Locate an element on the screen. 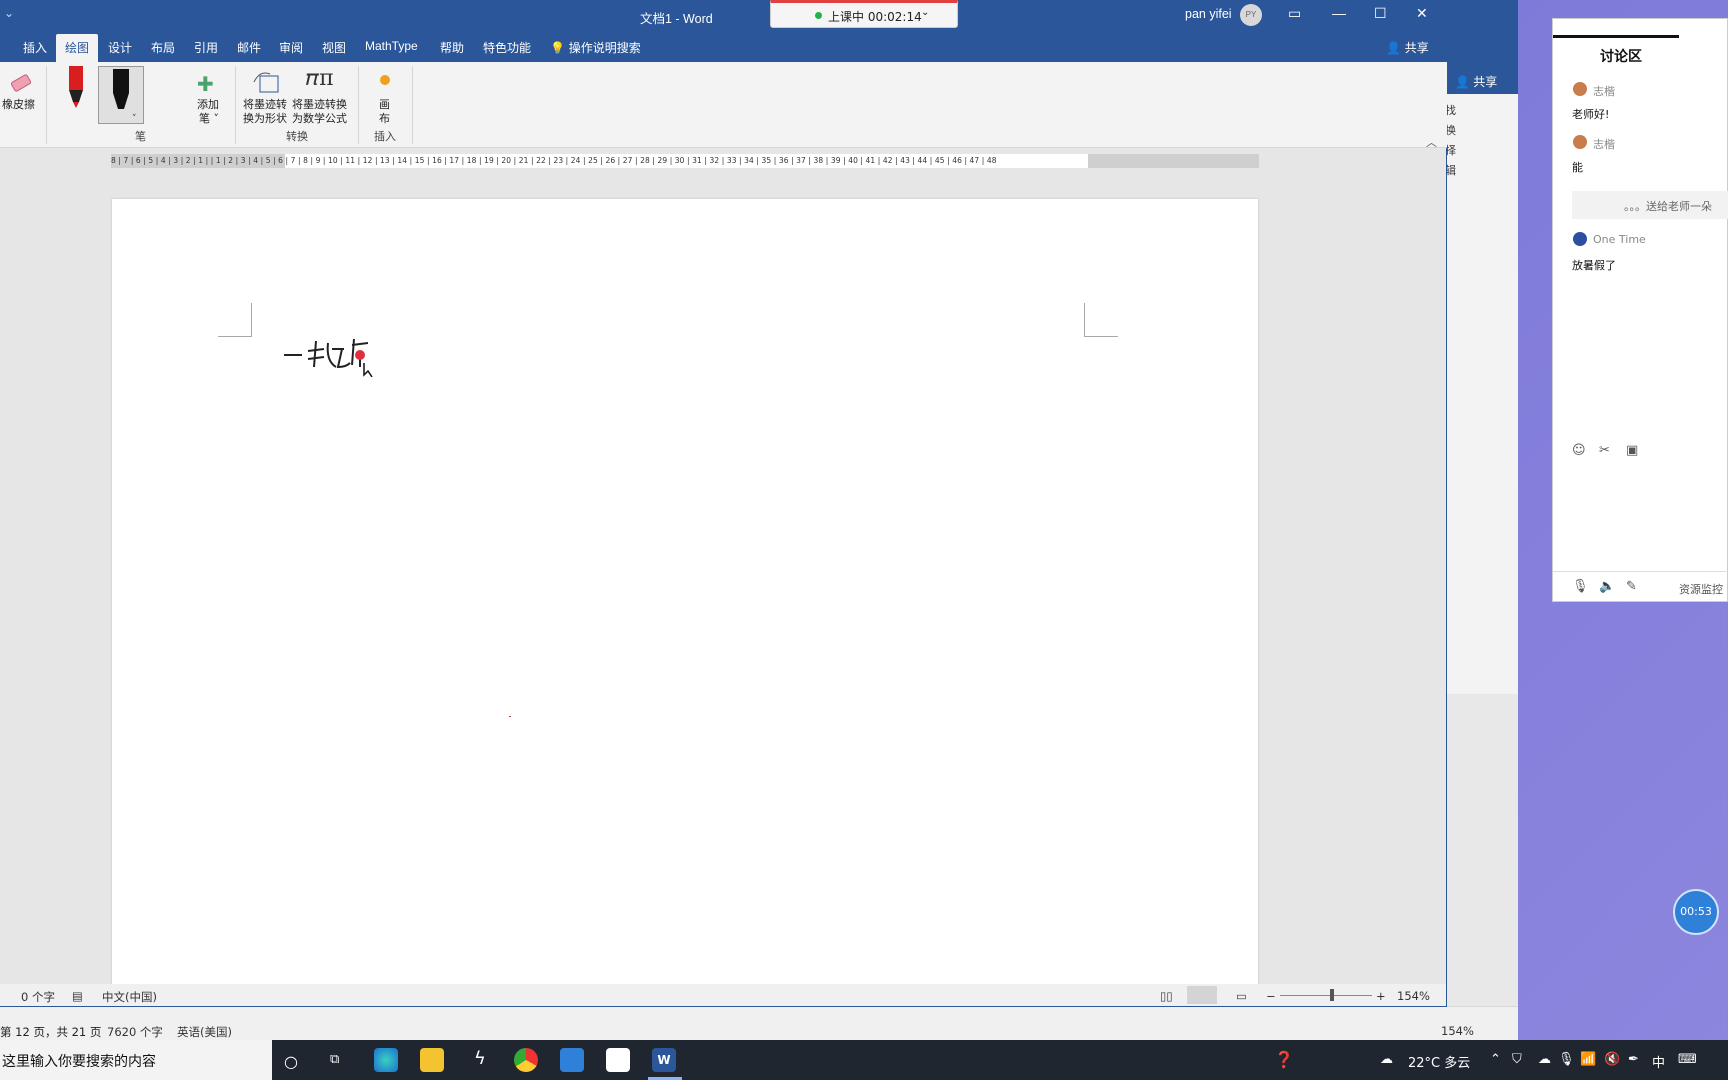 The height and width of the screenshot is (1080, 1728). image-icon: ▣ is located at coordinates (1632, 450).